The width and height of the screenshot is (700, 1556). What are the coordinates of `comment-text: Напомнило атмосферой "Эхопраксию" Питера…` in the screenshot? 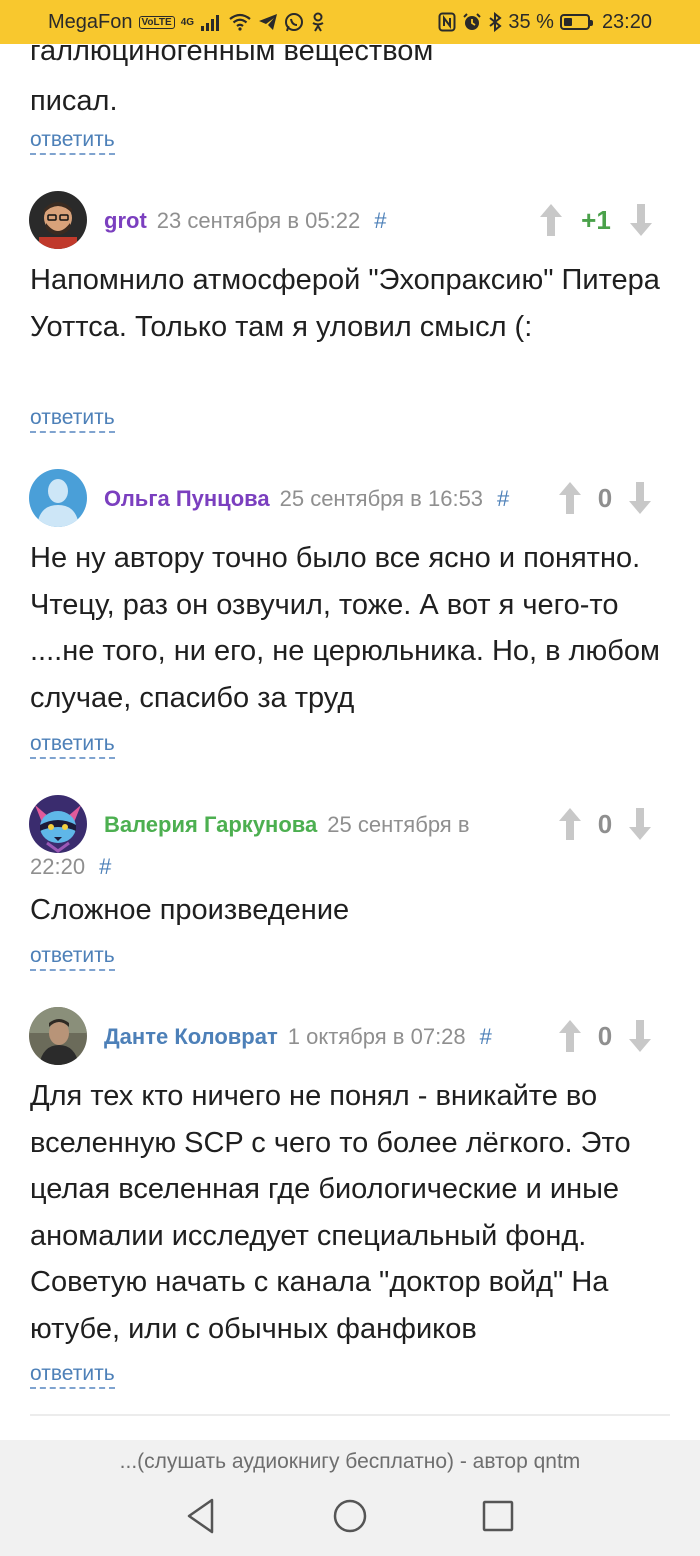 It's located at (345, 303).